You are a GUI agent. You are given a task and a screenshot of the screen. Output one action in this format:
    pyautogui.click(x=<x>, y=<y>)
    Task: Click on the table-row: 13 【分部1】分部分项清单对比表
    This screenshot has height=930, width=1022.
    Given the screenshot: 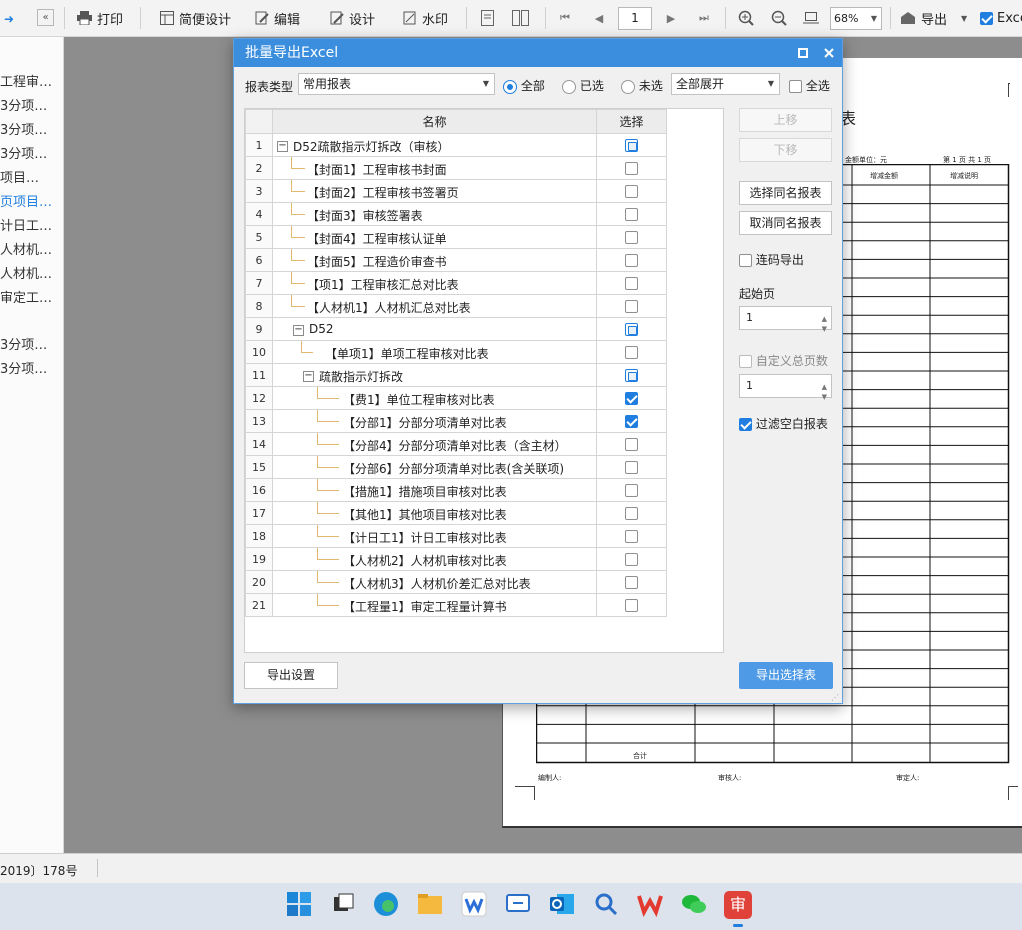 What is the action you would take?
    pyautogui.click(x=456, y=421)
    